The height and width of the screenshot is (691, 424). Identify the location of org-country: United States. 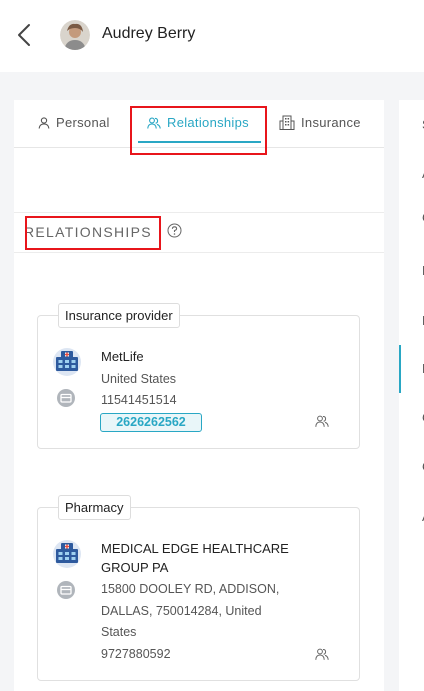
(139, 379).